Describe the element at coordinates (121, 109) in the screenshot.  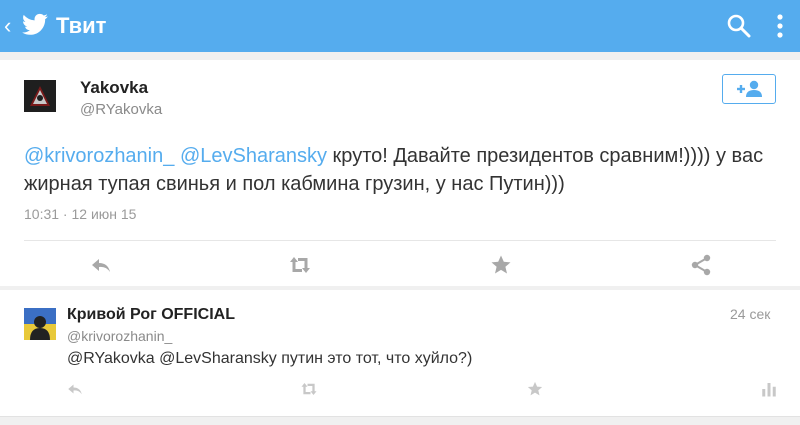
I see `author-handle: @RYakovka` at that location.